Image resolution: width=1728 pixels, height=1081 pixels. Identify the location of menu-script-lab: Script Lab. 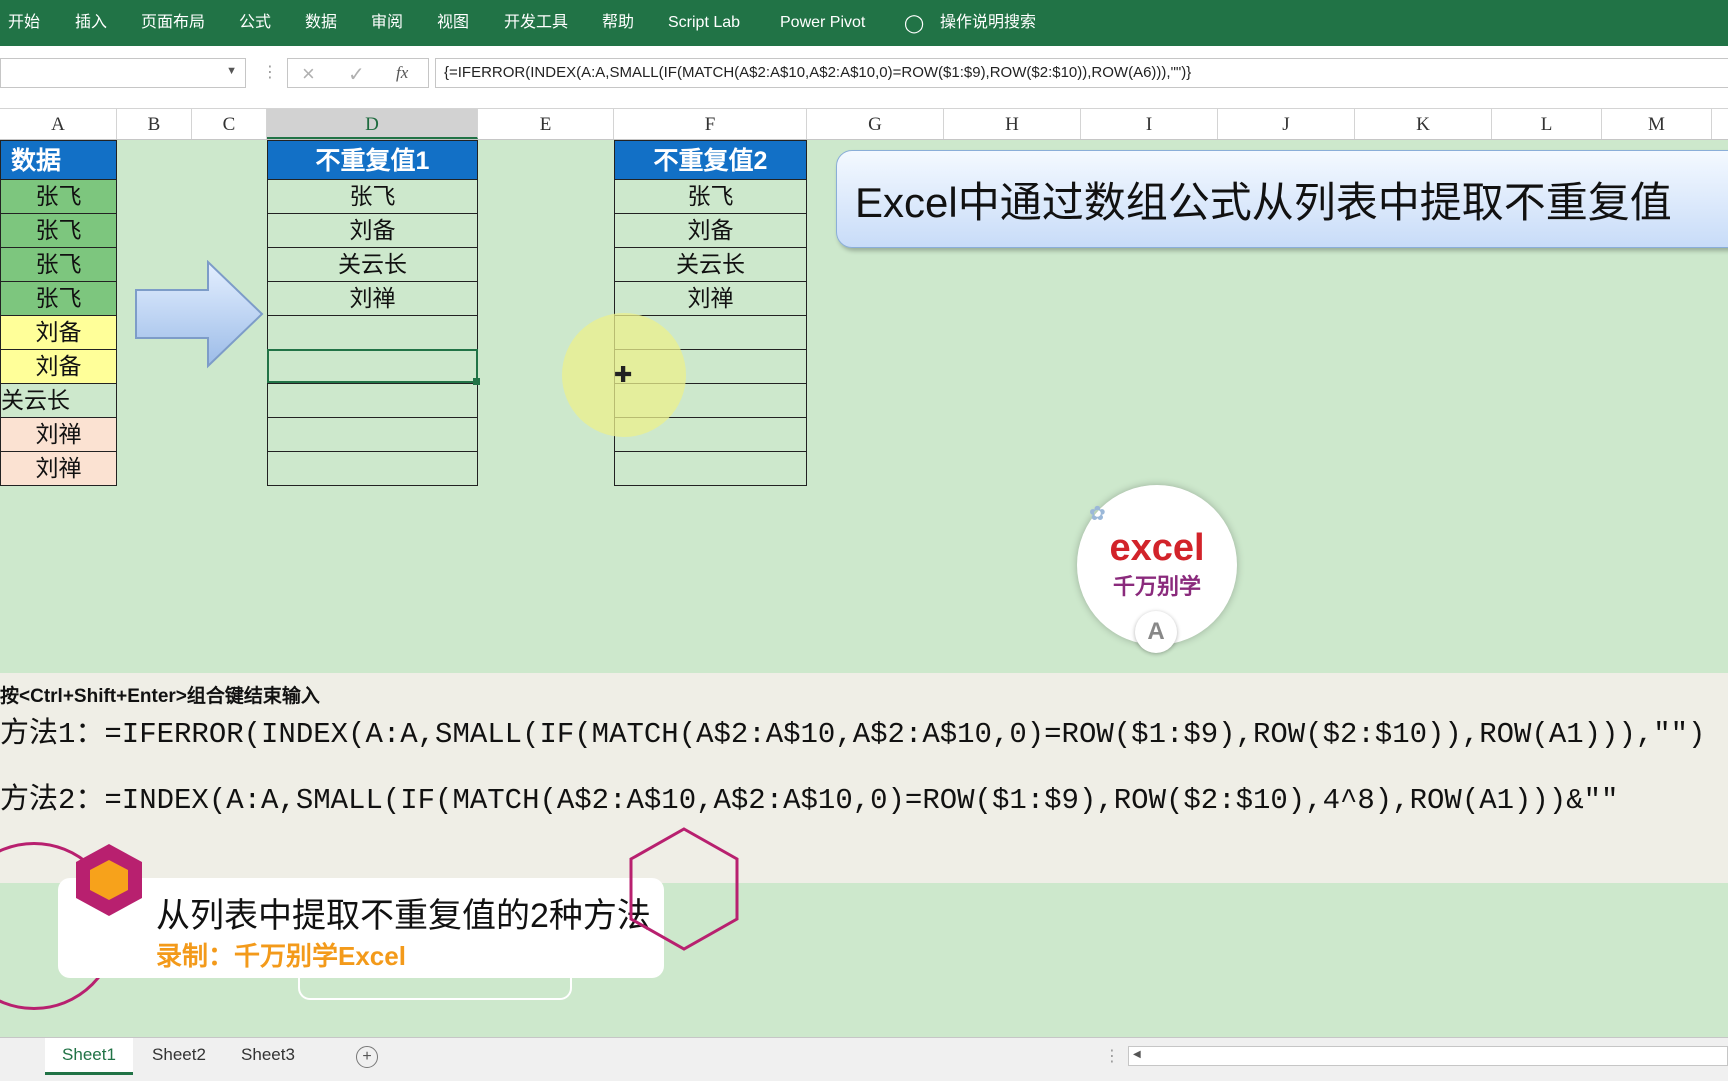
(704, 23).